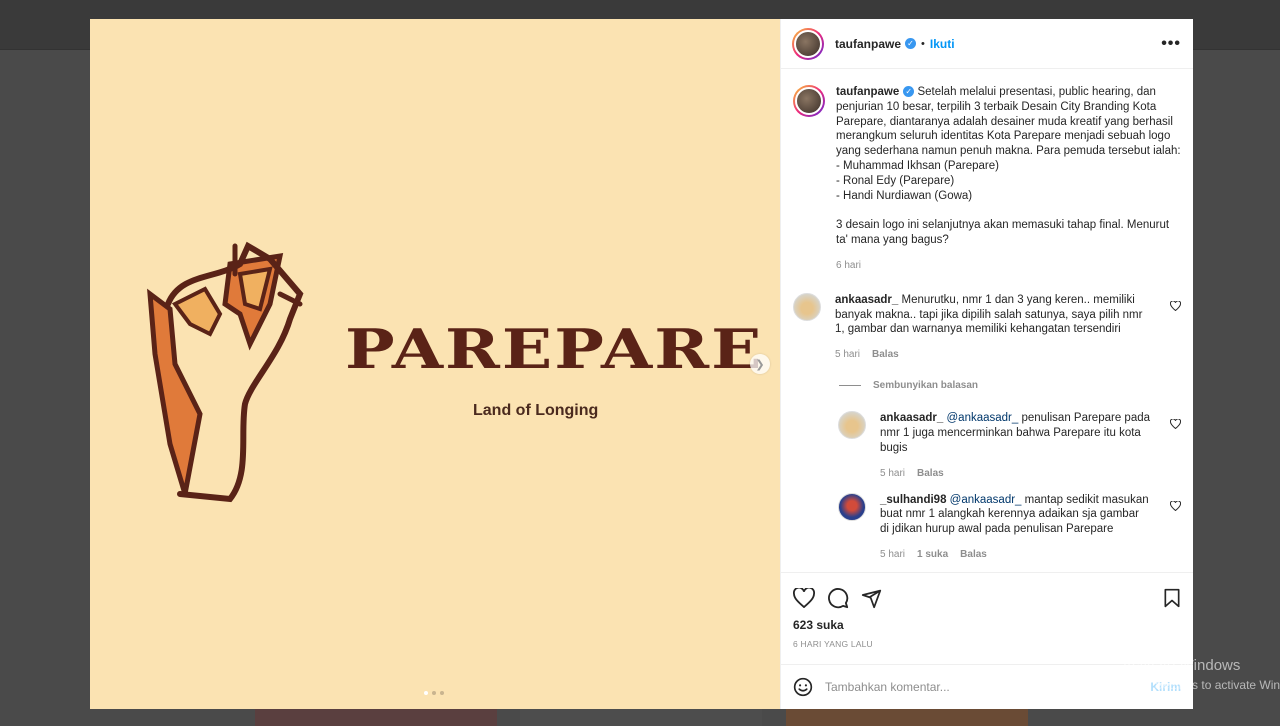 This screenshot has width=1280, height=726. What do you see at coordinates (871, 598) in the screenshot?
I see `share-icon` at bounding box center [871, 598].